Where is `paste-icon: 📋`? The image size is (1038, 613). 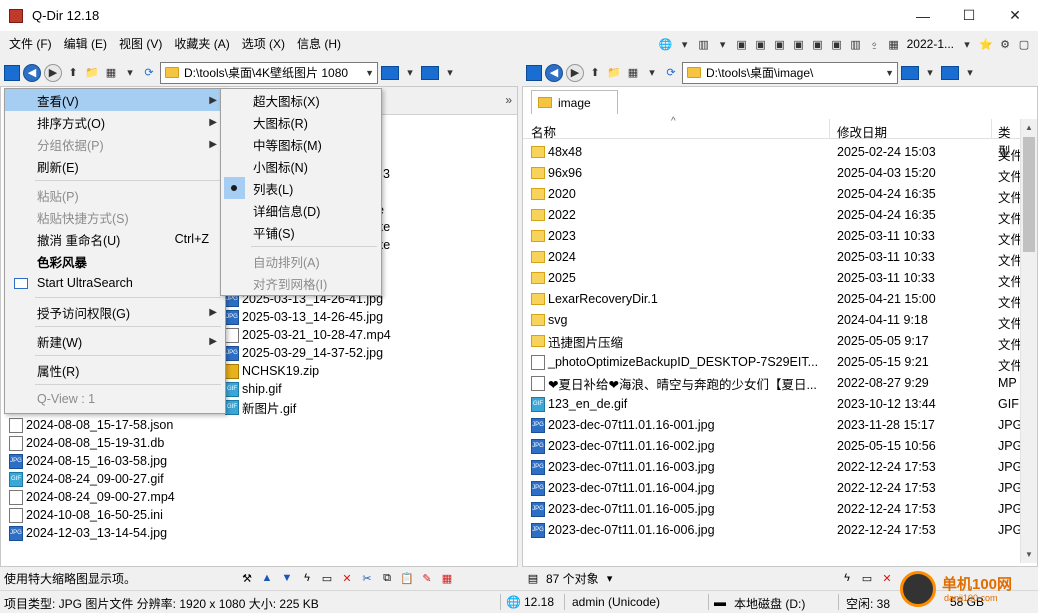 paste-icon: 📋 is located at coordinates (407, 578).